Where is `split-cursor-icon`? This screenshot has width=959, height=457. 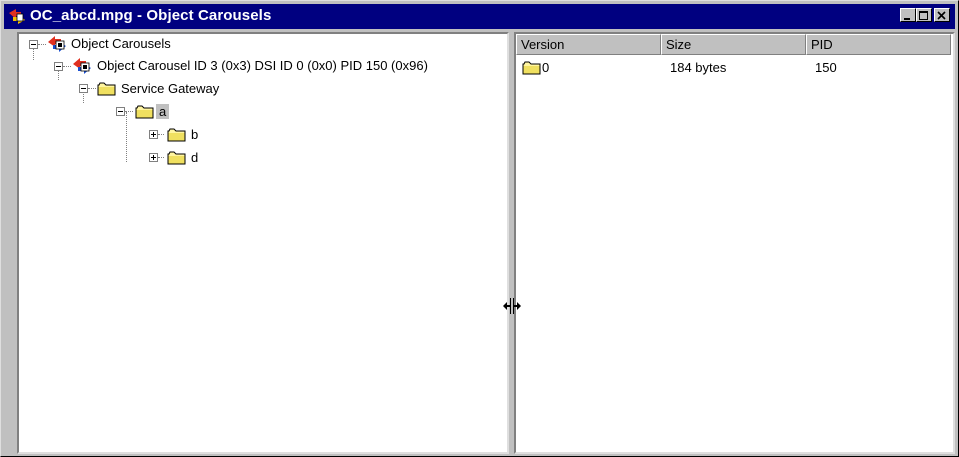
split-cursor-icon is located at coordinates (512, 306).